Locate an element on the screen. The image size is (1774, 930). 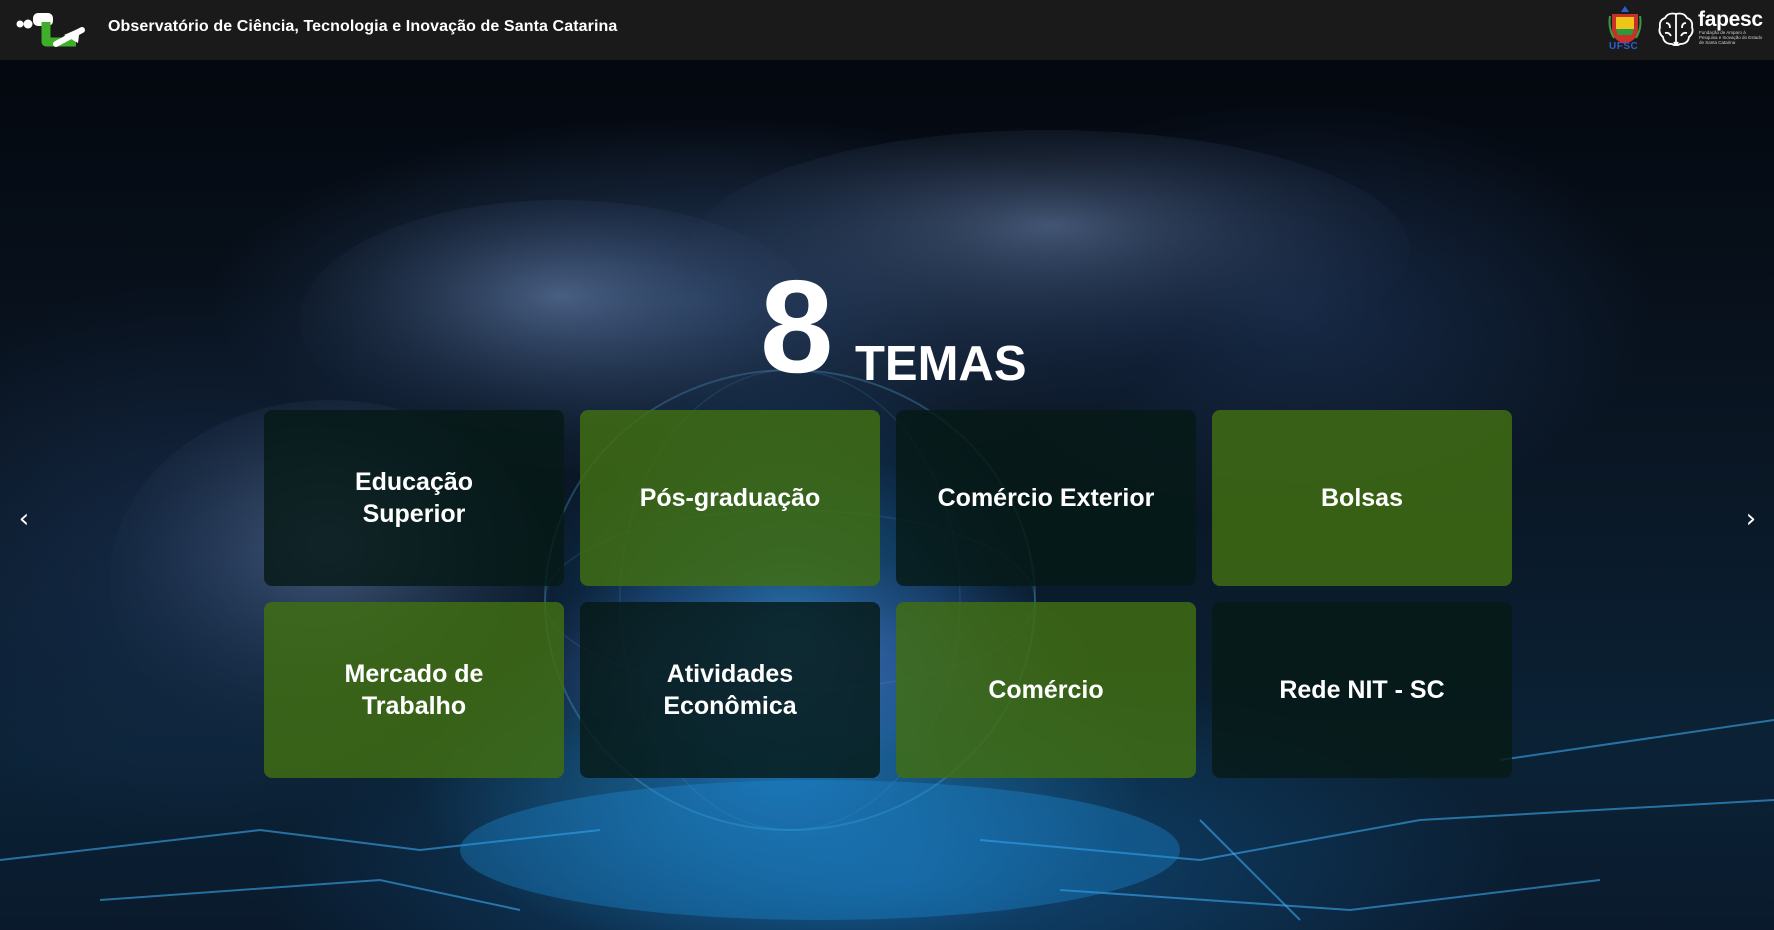
theme-card-label: Bolsas is located at coordinates (1362, 498).